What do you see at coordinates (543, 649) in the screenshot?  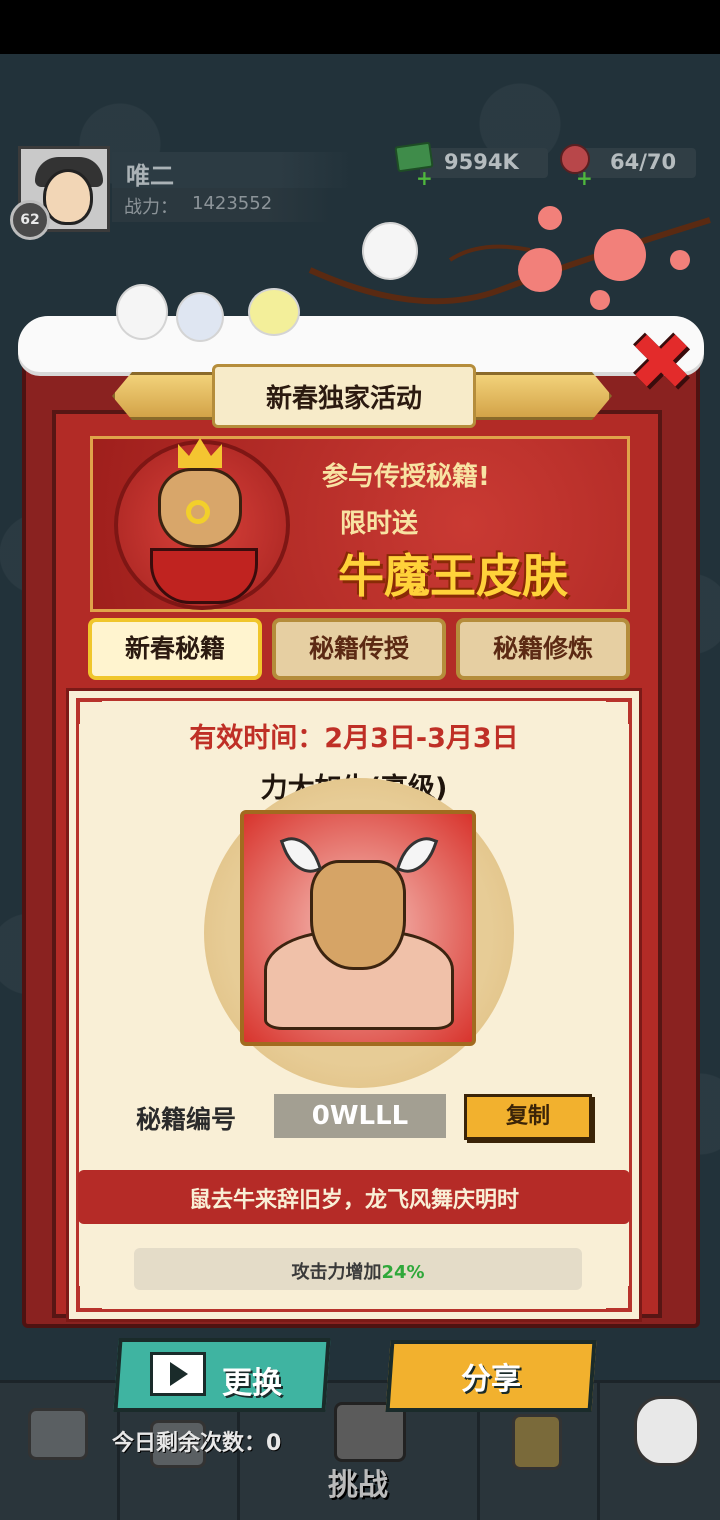 I see `tab-secret-practice: 秘籍修炼` at bounding box center [543, 649].